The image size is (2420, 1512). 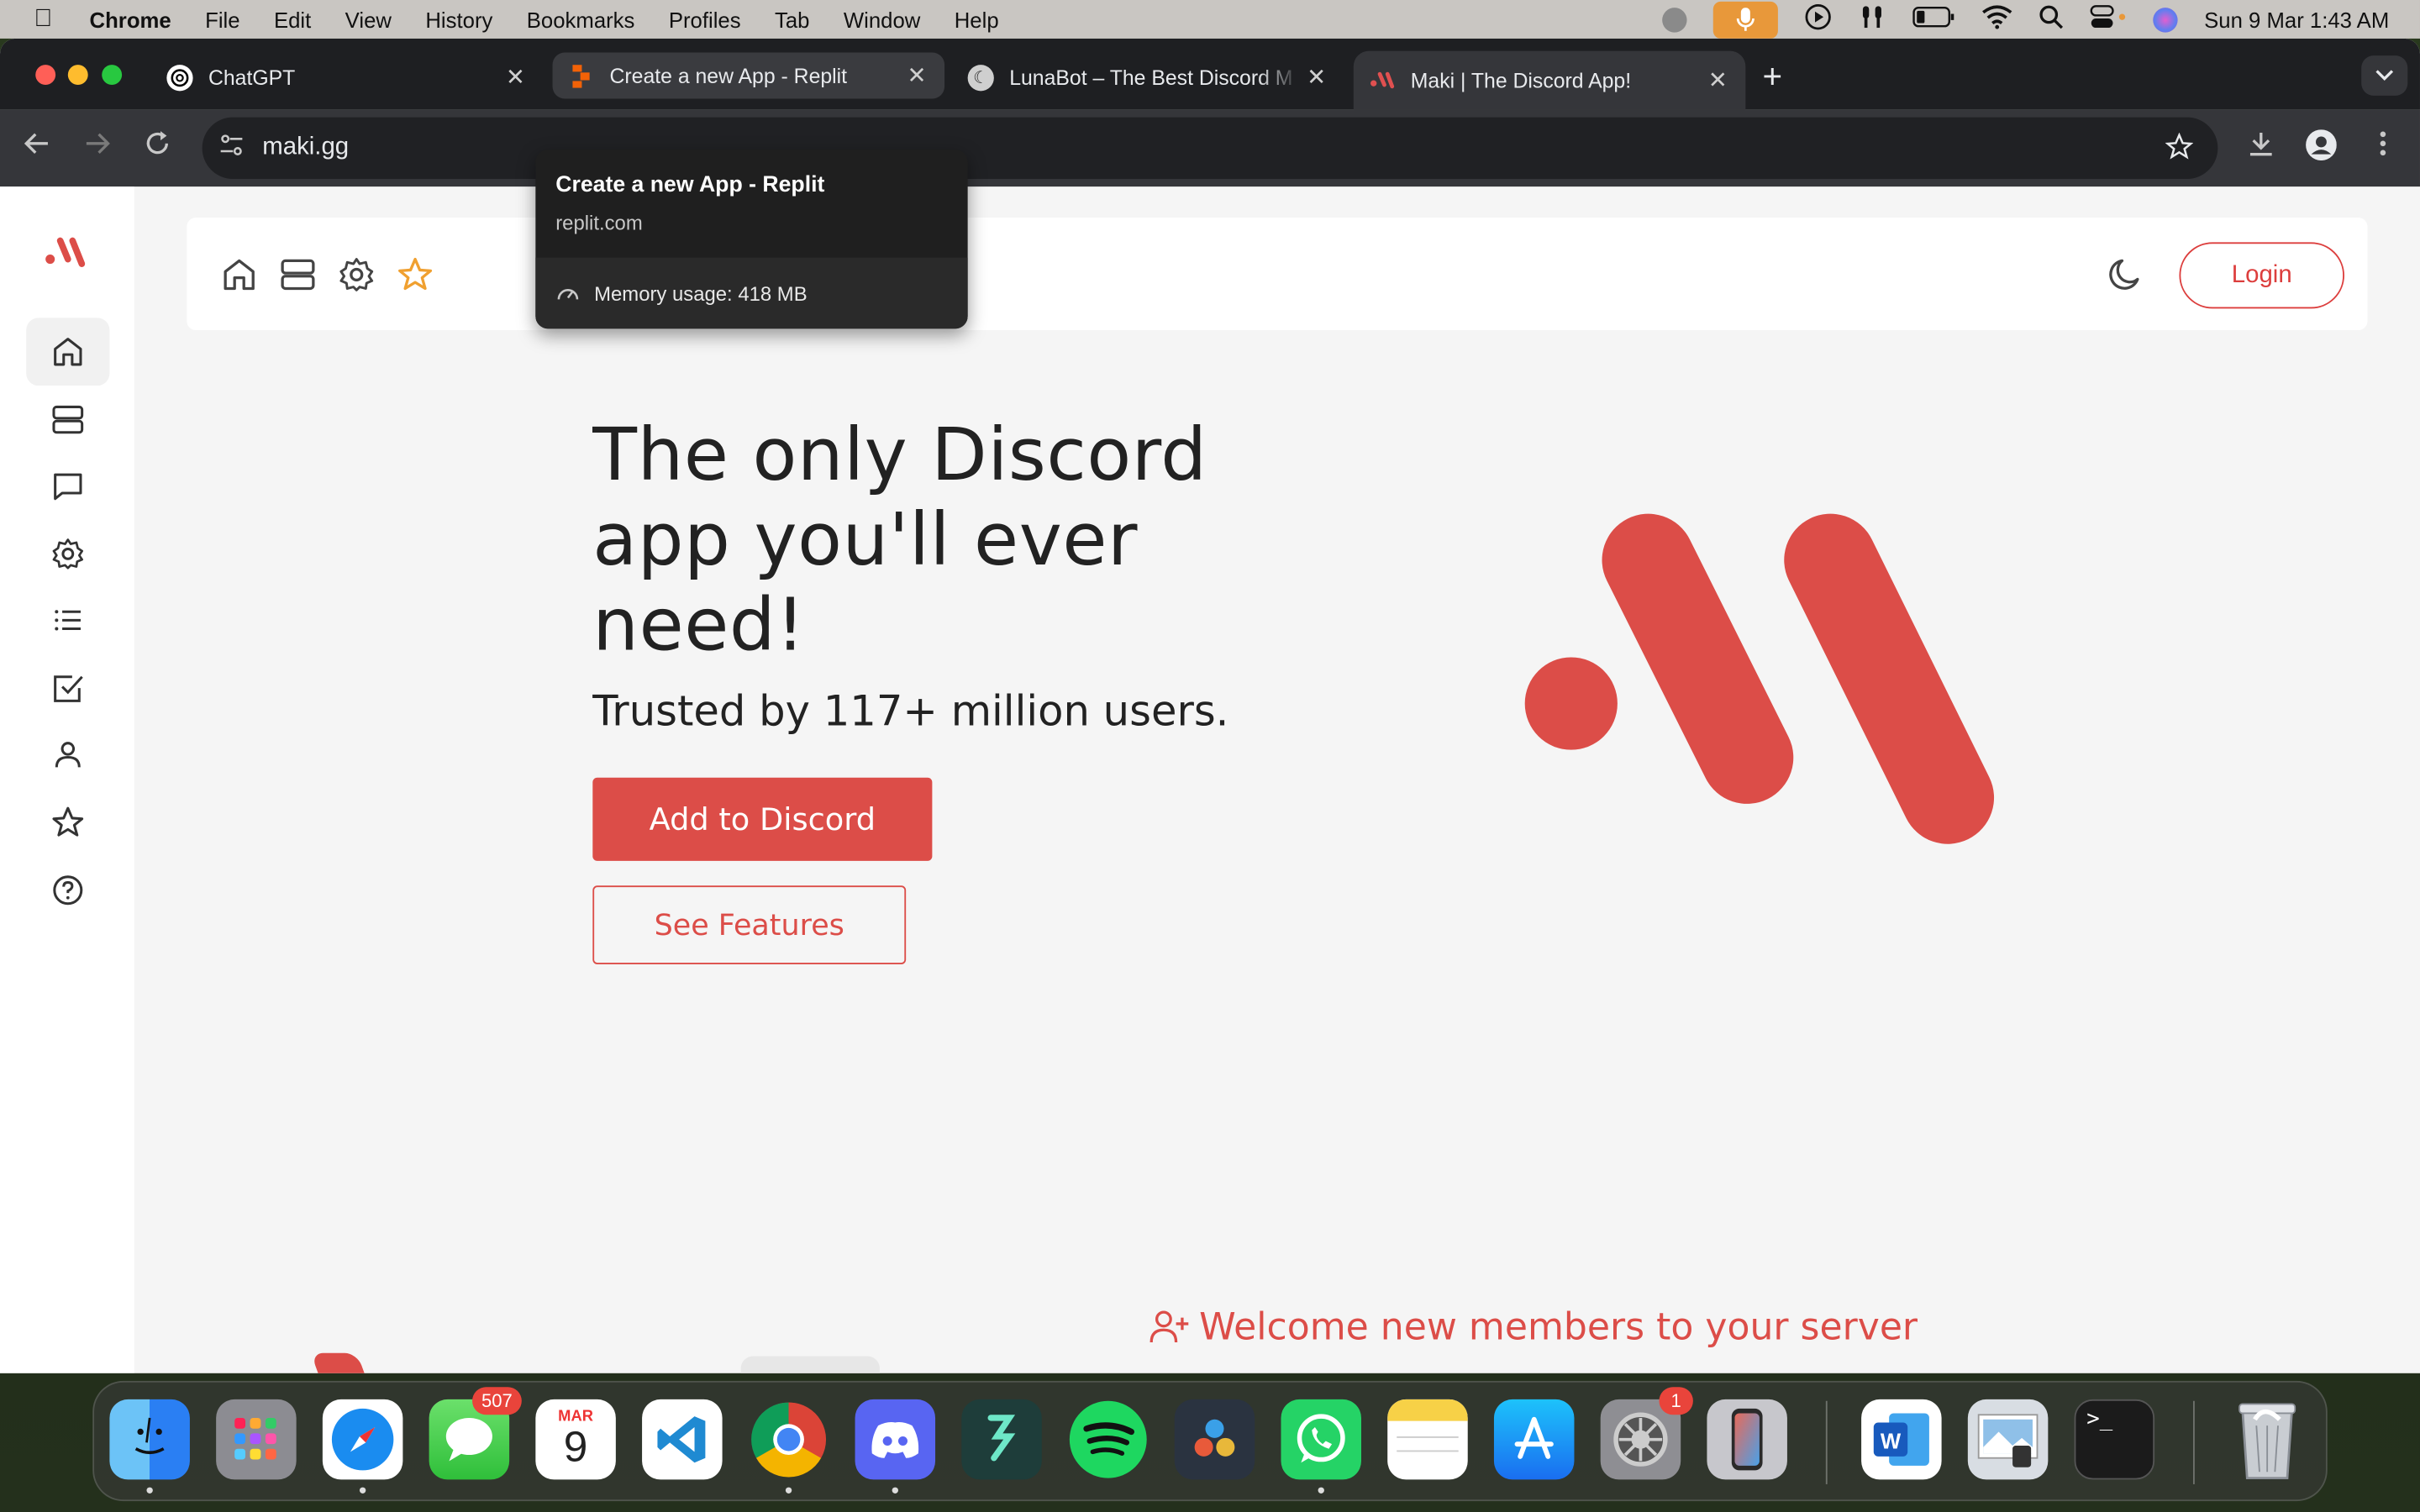 What do you see at coordinates (1767, 685) in the screenshot?
I see `maki-hero-logo` at bounding box center [1767, 685].